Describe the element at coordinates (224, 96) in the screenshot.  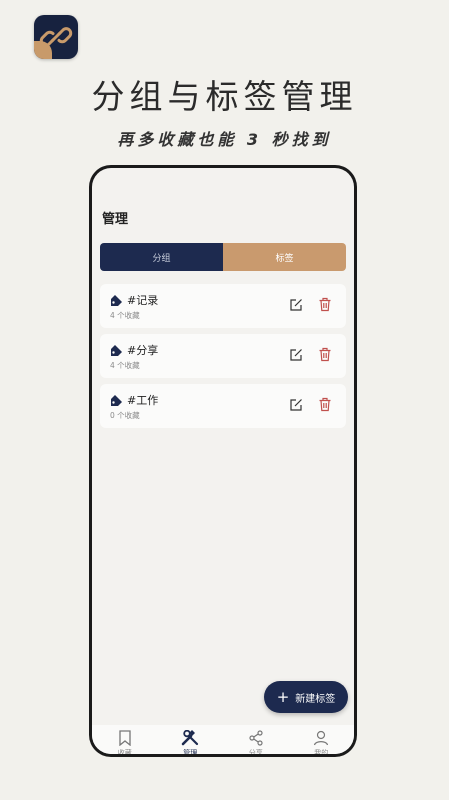
I see `promo-title: 分组与标签管理` at that location.